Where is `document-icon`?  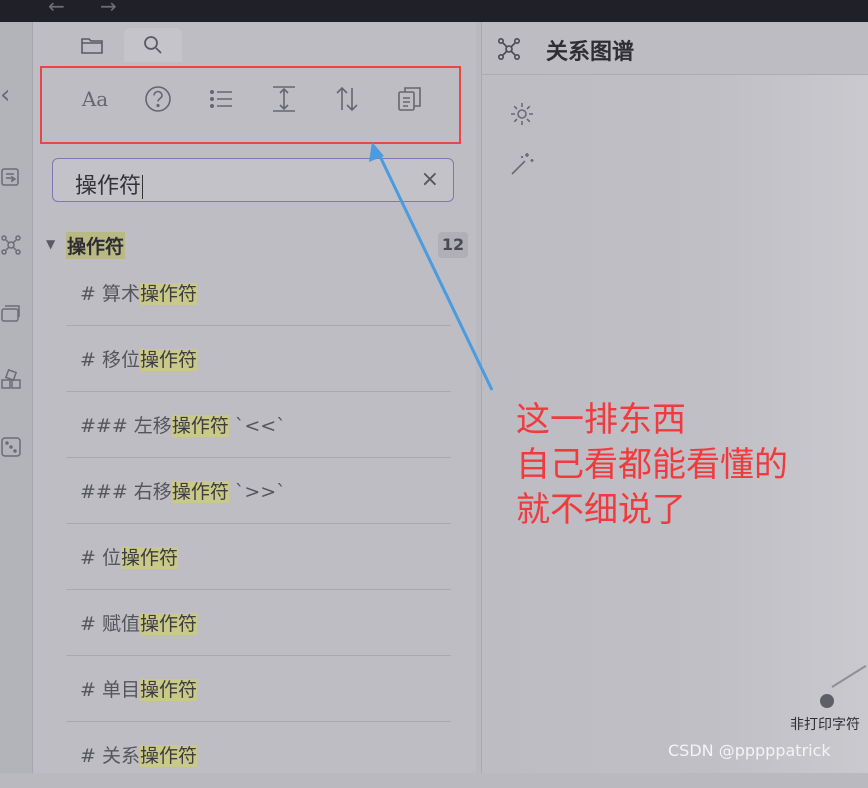
document-icon is located at coordinates (11, 177).